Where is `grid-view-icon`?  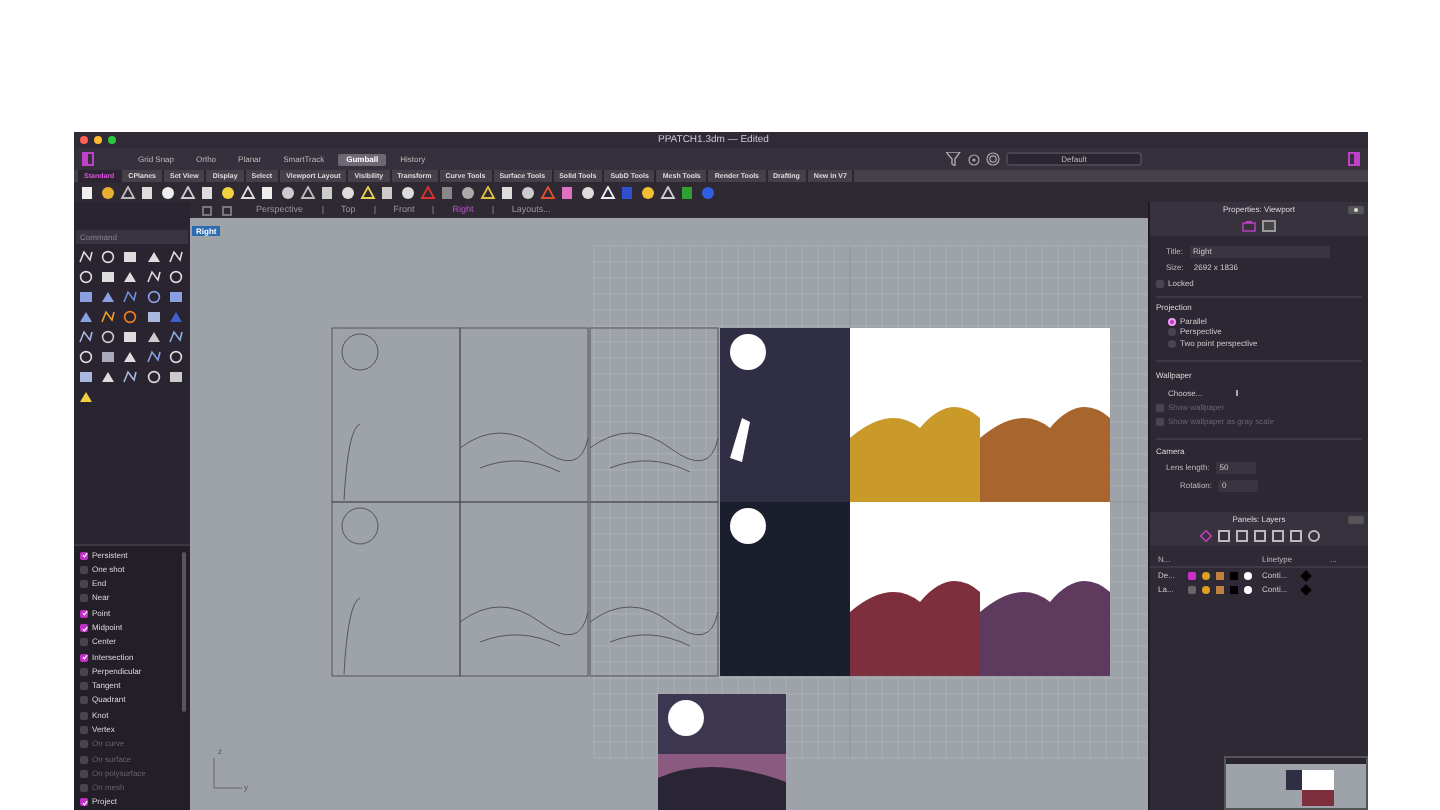 grid-view-icon is located at coordinates (207, 210).